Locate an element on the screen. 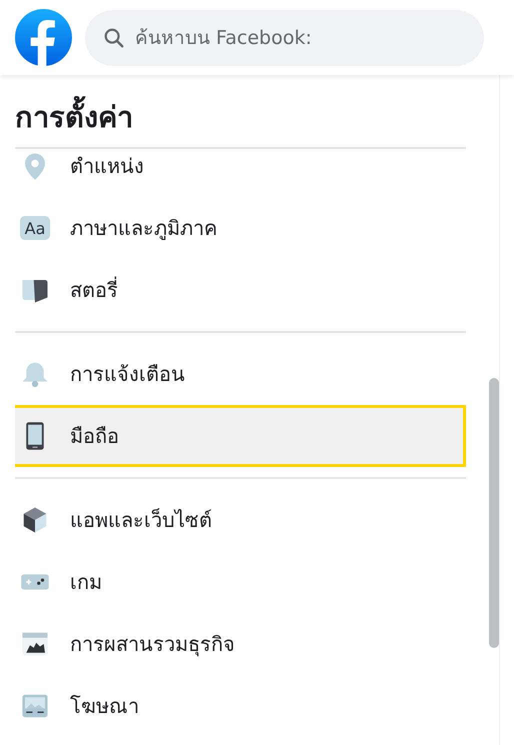  settings-menu-item: สตอรี่ is located at coordinates (240, 290).